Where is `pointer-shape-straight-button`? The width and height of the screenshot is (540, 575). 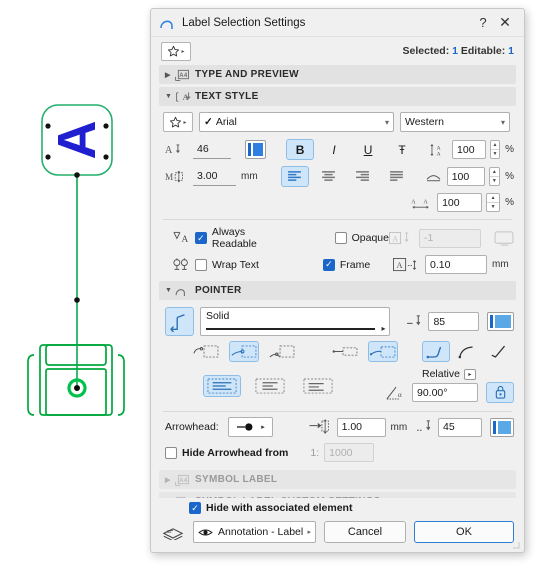 pointer-shape-straight-button is located at coordinates (500, 351).